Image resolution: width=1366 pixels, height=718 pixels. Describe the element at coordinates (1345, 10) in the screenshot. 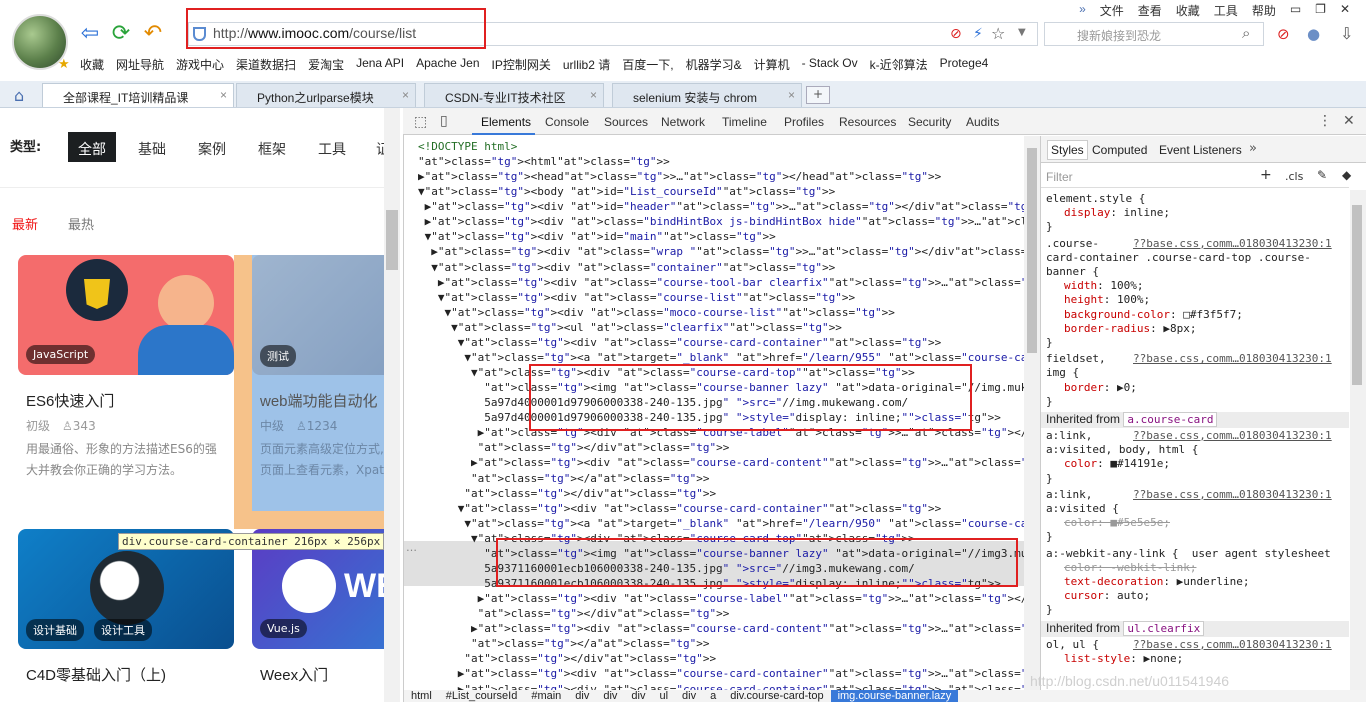

I see `window-close-icon: ✕` at that location.